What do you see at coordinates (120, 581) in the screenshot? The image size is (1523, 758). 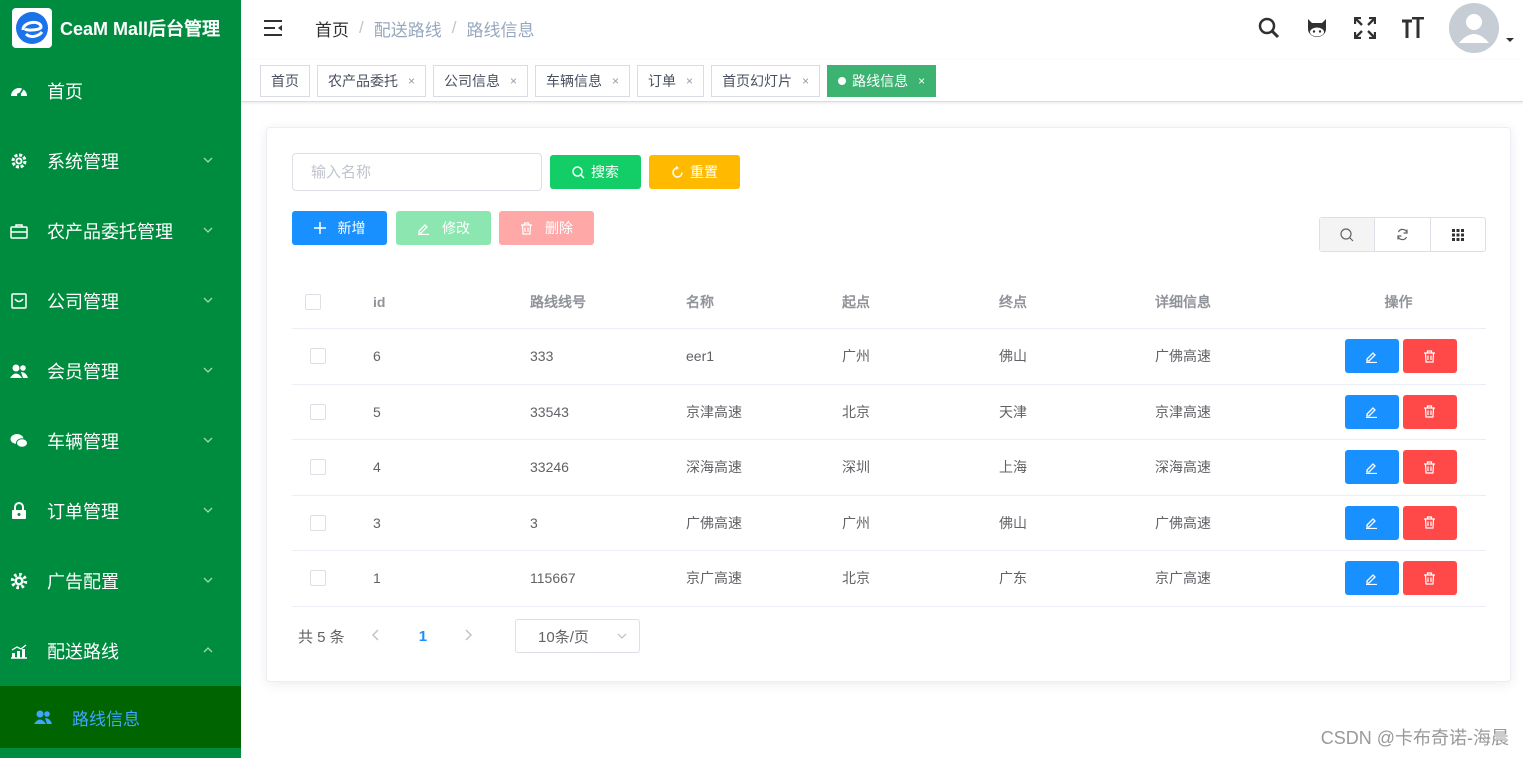 I see `sidebar-item-ads: 广告配置` at bounding box center [120, 581].